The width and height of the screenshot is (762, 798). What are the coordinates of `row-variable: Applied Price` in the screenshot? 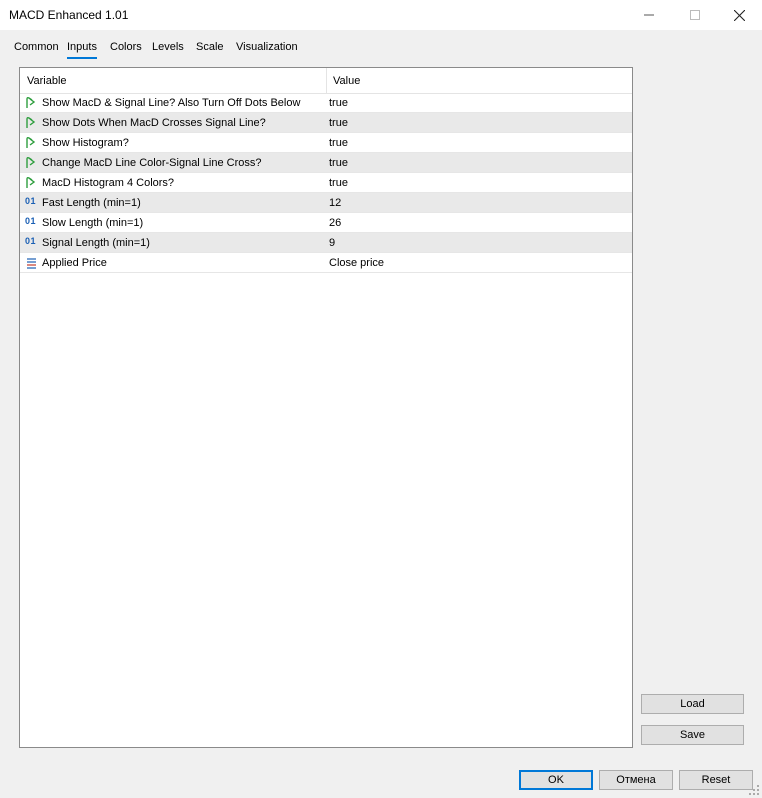 It's located at (74, 263).